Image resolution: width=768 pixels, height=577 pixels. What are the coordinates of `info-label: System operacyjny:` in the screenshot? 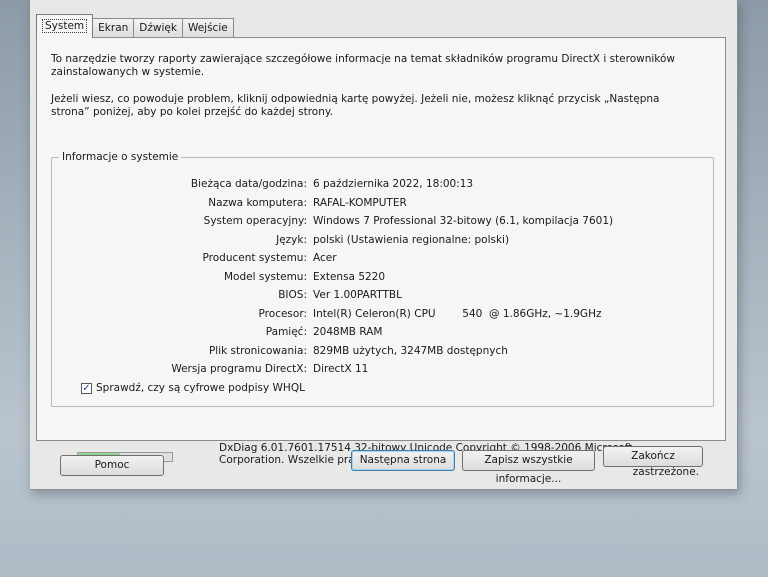 It's located at (255, 221).